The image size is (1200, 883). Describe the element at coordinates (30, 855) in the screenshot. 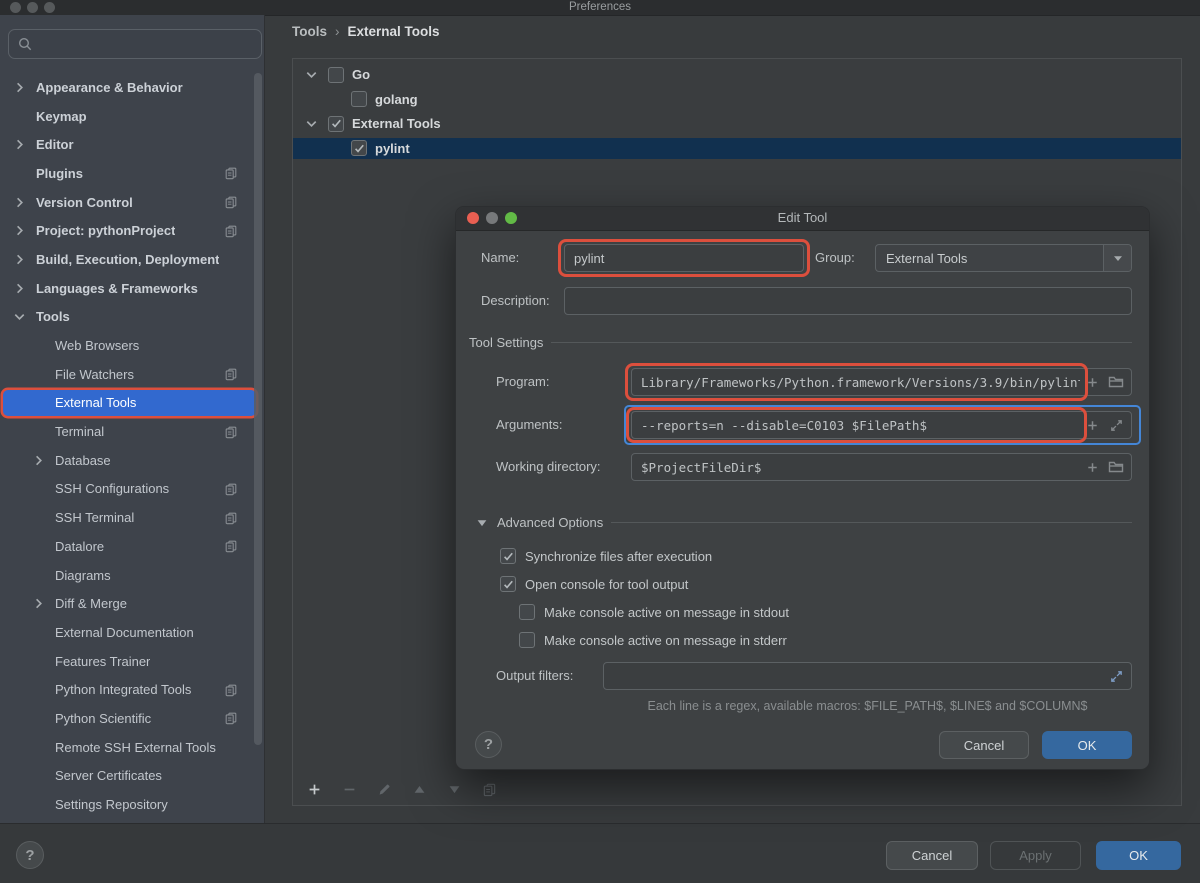

I see `help-button: ?` at that location.